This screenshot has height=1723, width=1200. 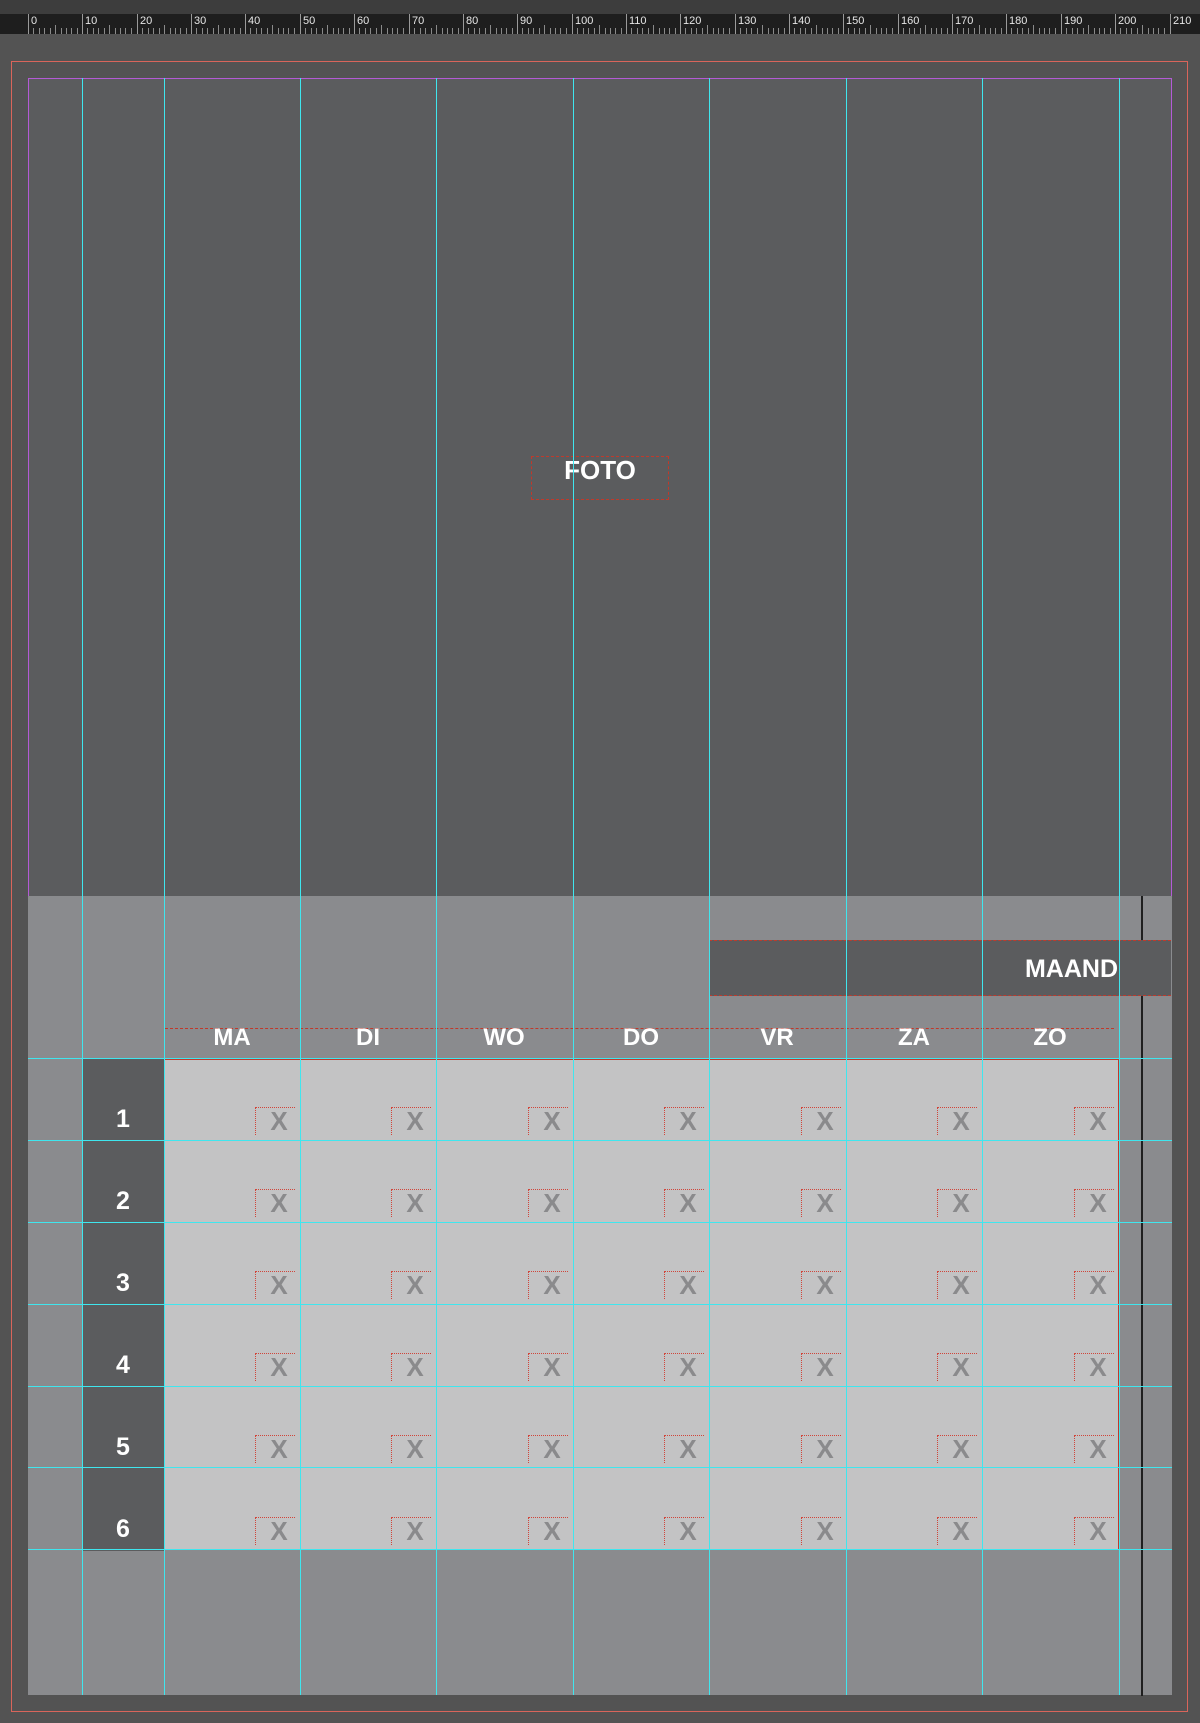 I want to click on ruler-label: 120, so click(x=692, y=21).